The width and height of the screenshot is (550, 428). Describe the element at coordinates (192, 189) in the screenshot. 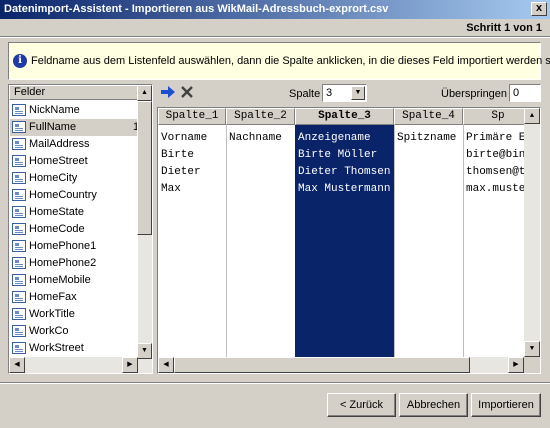

I see `grid-cell: Max` at that location.